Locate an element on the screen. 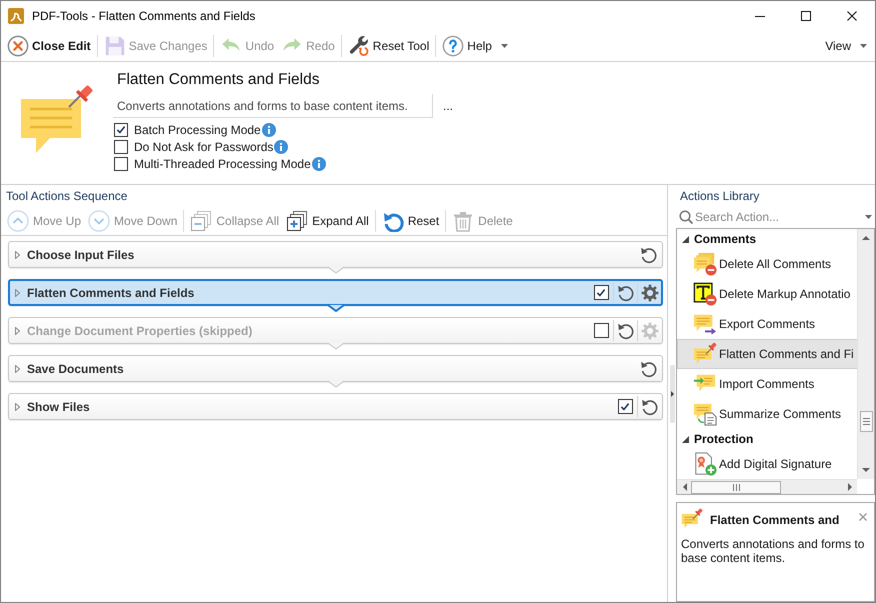 The height and width of the screenshot is (603, 876). library-item: Export Comments is located at coordinates (767, 324).